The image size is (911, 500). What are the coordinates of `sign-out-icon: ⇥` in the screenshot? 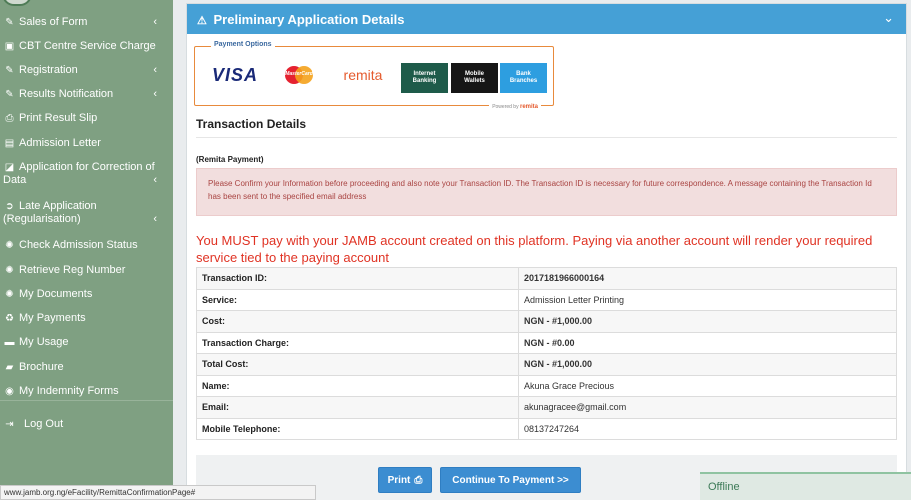 It's located at (9, 424).